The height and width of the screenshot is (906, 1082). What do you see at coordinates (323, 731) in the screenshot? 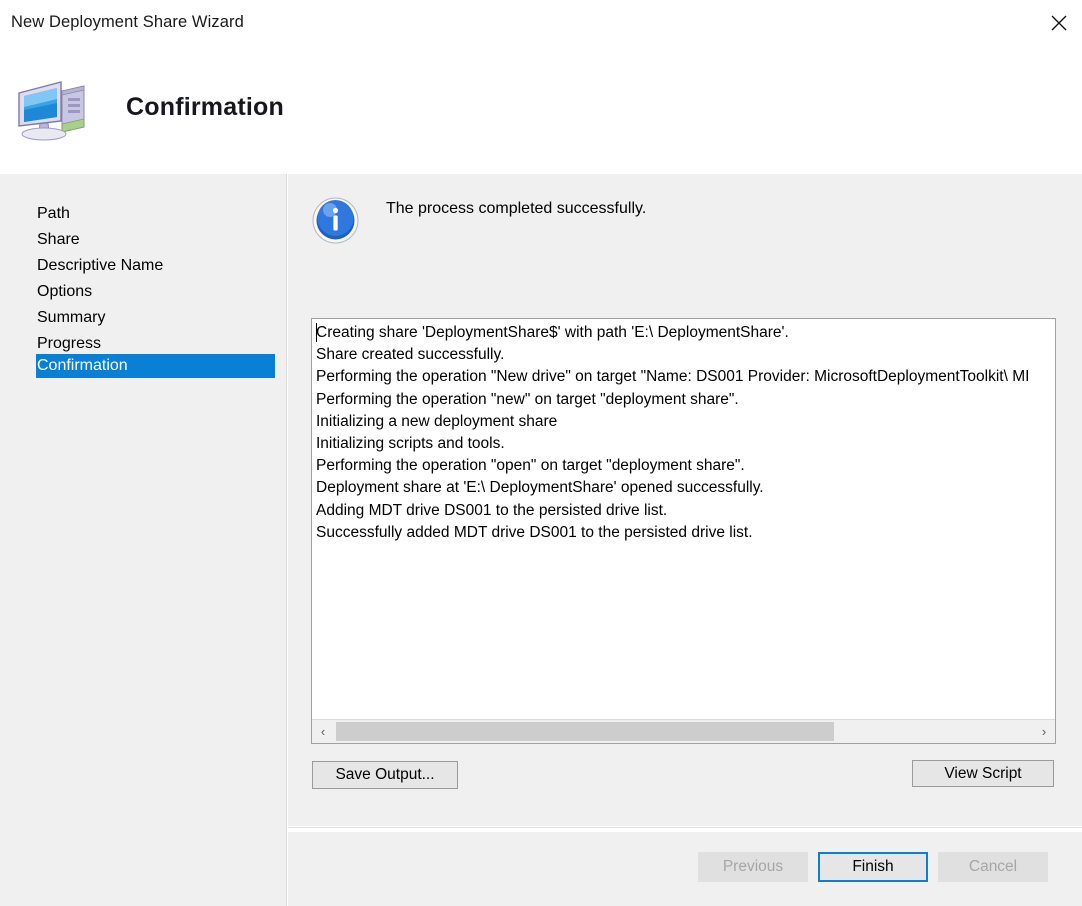
I see `chevron-left-icon: ‹` at bounding box center [323, 731].